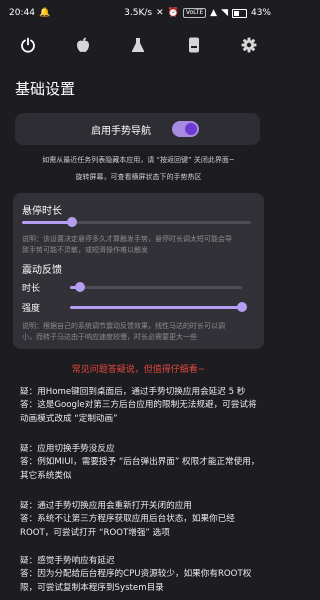 The image size is (320, 600). Describe the element at coordinates (133, 392) in the screenshot. I see `faq-question: 疑：用Home键回到桌面后，通过手势切换应用会延迟 5 秒` at that location.